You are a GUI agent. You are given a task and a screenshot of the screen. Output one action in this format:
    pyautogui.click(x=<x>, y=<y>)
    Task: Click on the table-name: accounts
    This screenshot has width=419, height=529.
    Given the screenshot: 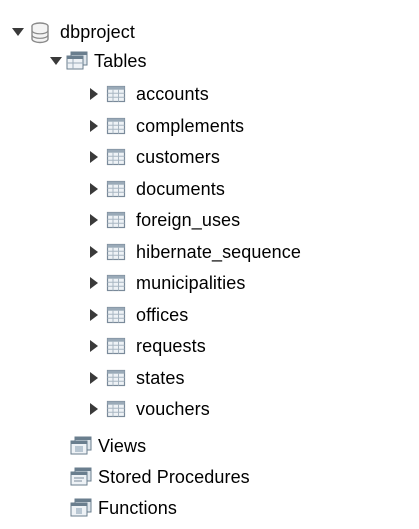 What is the action you would take?
    pyautogui.click(x=172, y=94)
    